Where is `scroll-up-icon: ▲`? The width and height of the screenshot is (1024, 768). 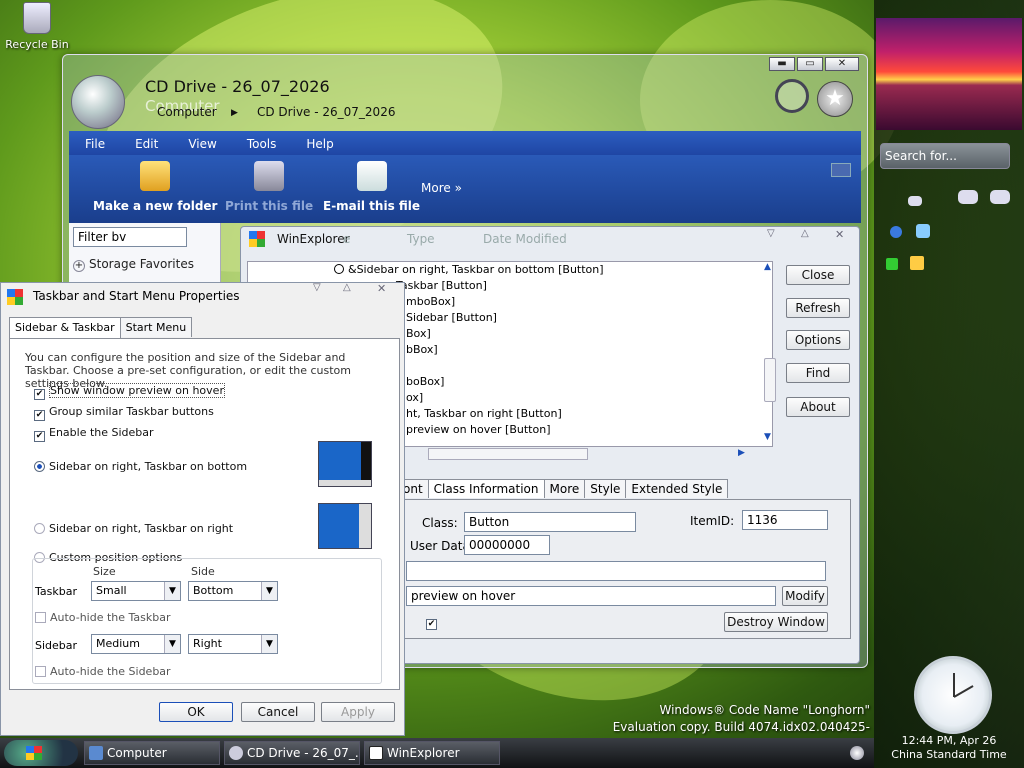 scroll-up-icon: ▲ is located at coordinates (767, 267).